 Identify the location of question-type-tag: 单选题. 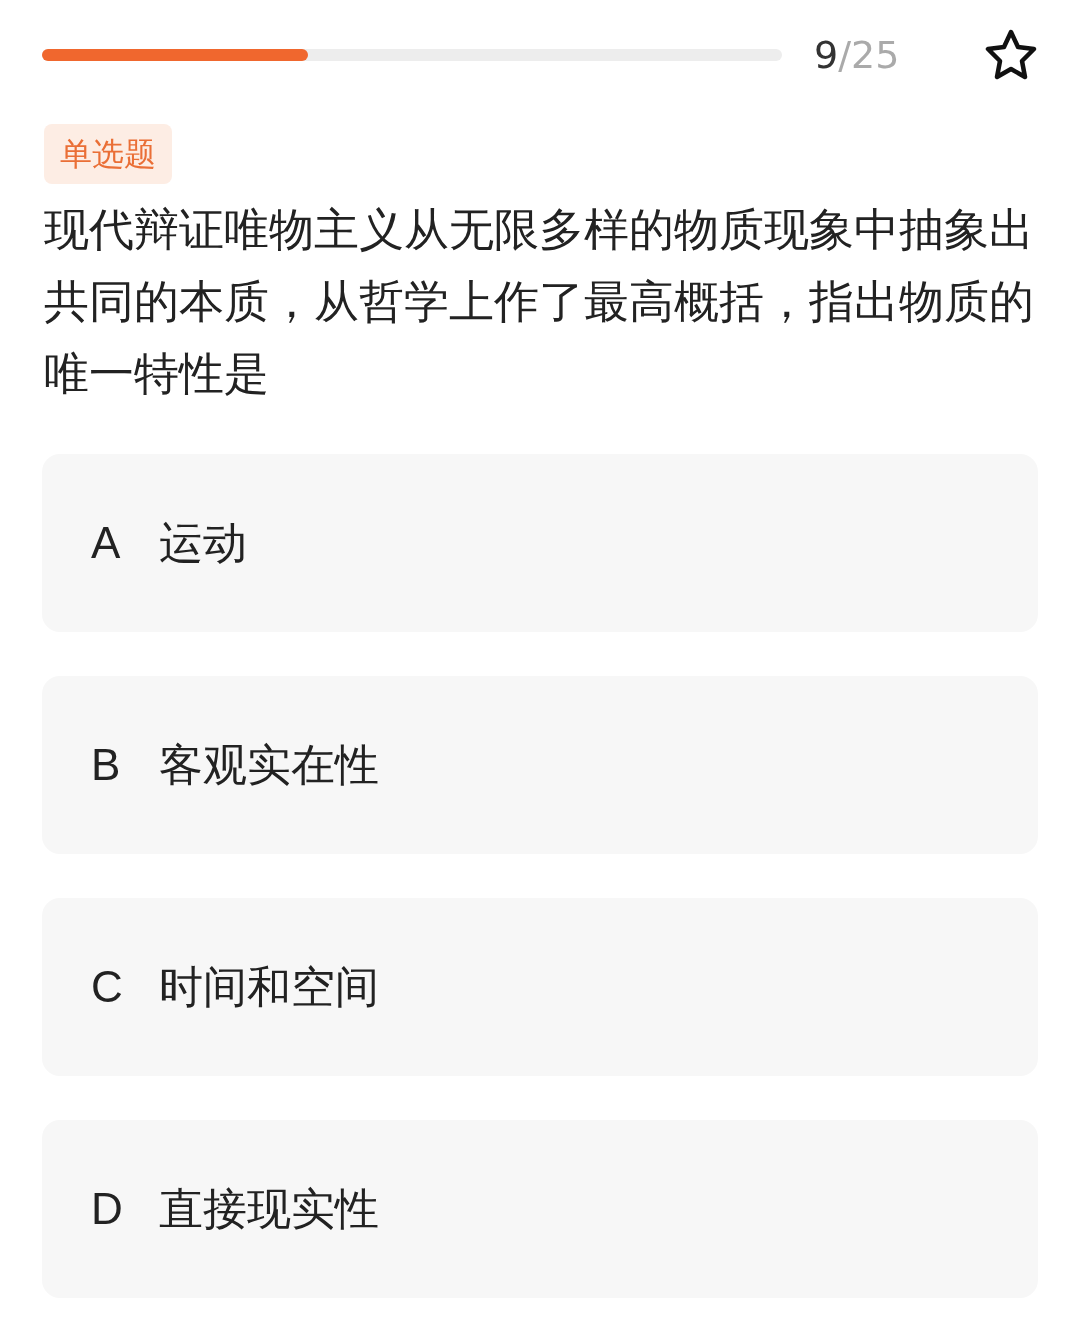
(108, 154).